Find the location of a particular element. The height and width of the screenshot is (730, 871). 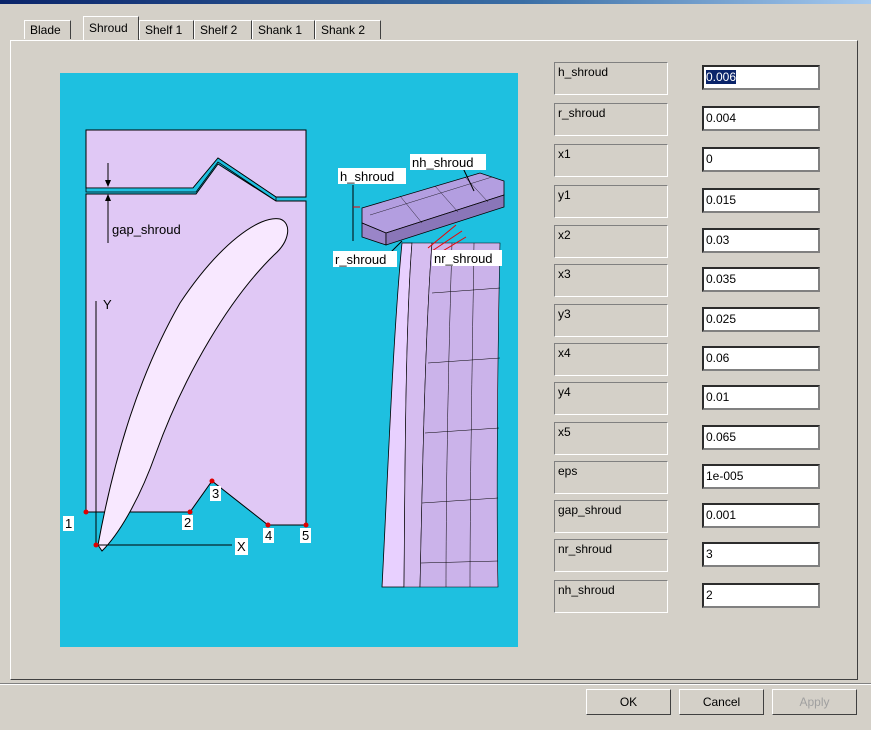

param-input-eps: 1e-005 is located at coordinates (761, 476).